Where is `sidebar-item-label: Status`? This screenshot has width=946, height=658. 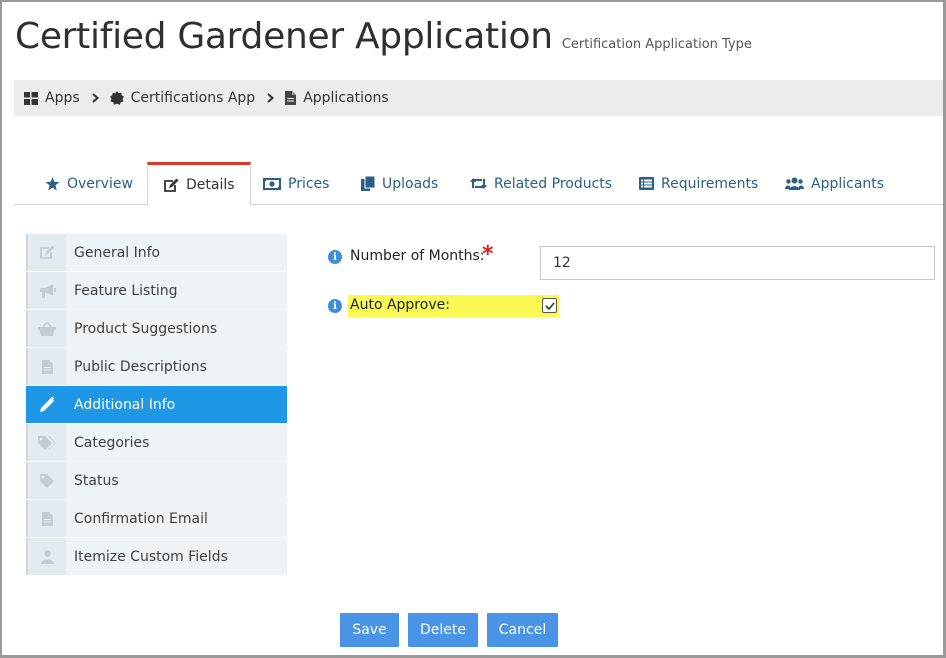
sidebar-item-label: Status is located at coordinates (96, 480).